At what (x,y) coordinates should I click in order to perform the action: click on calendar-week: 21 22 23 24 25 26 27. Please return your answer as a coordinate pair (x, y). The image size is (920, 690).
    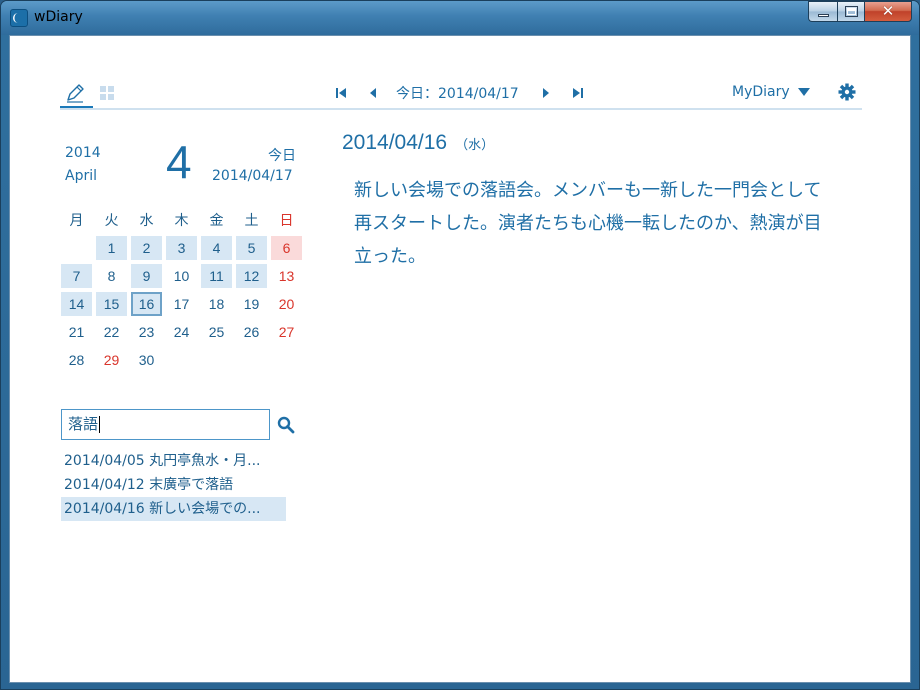
    Looking at the image, I should click on (183, 332).